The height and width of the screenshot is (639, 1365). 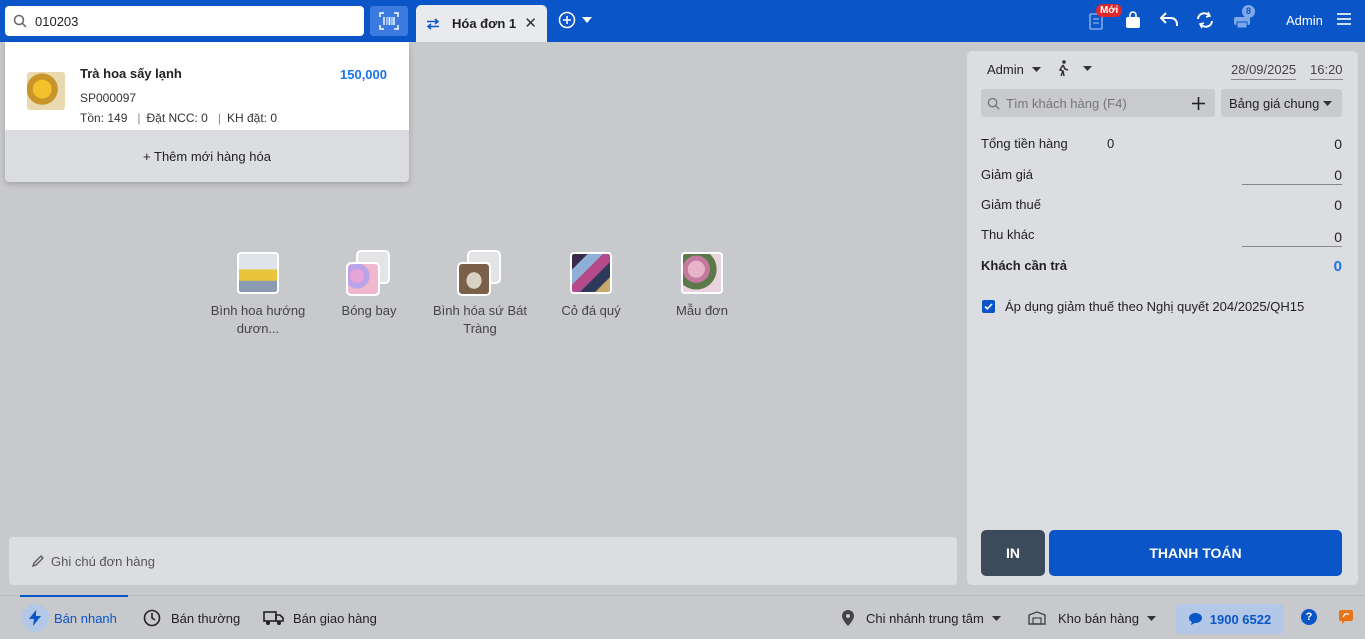 I want to click on supplier-order-count: Đặt NCC: 0, so click(x=177, y=118).